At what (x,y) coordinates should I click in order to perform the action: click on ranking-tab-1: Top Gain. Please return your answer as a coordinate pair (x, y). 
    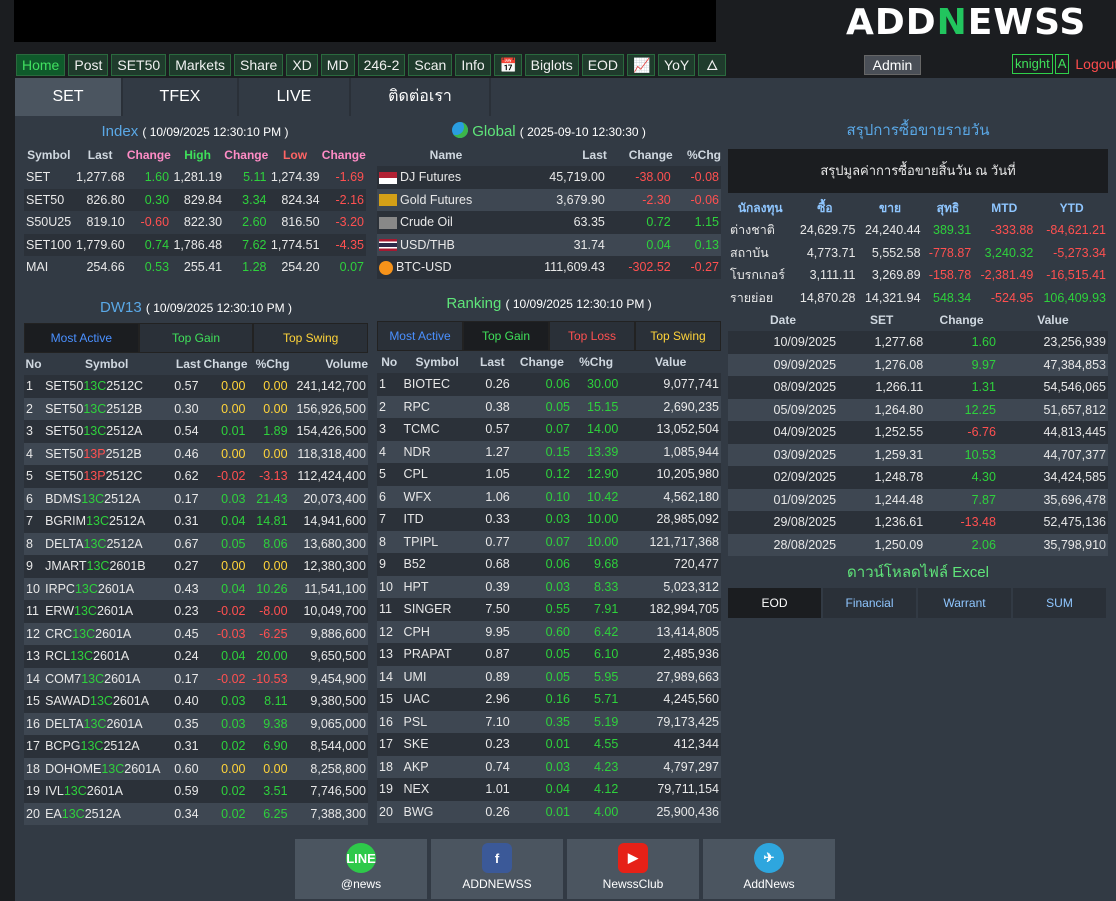
    Looking at the image, I should click on (506, 336).